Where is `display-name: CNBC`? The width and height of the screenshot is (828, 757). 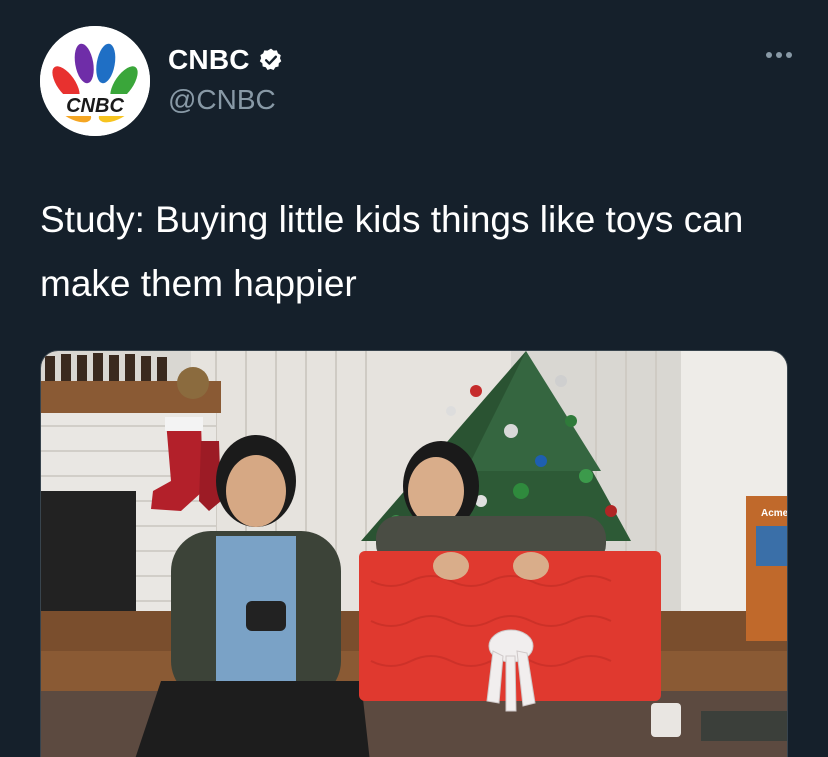 display-name: CNBC is located at coordinates (209, 60).